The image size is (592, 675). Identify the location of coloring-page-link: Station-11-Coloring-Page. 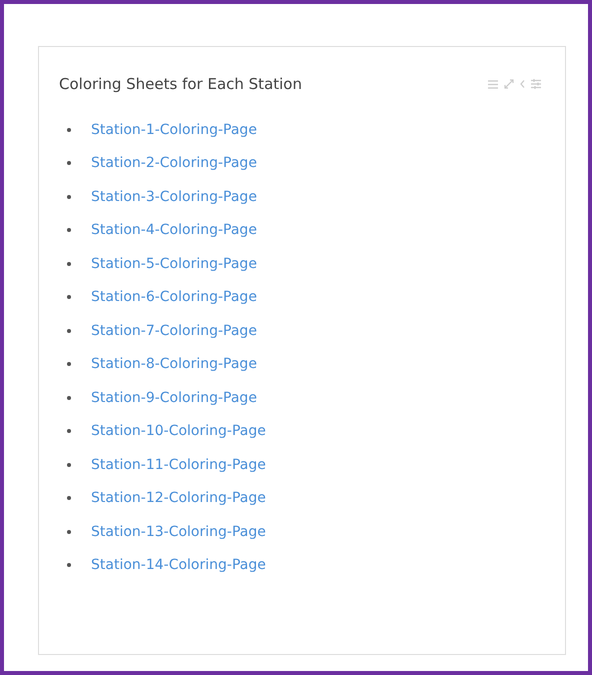
(178, 464).